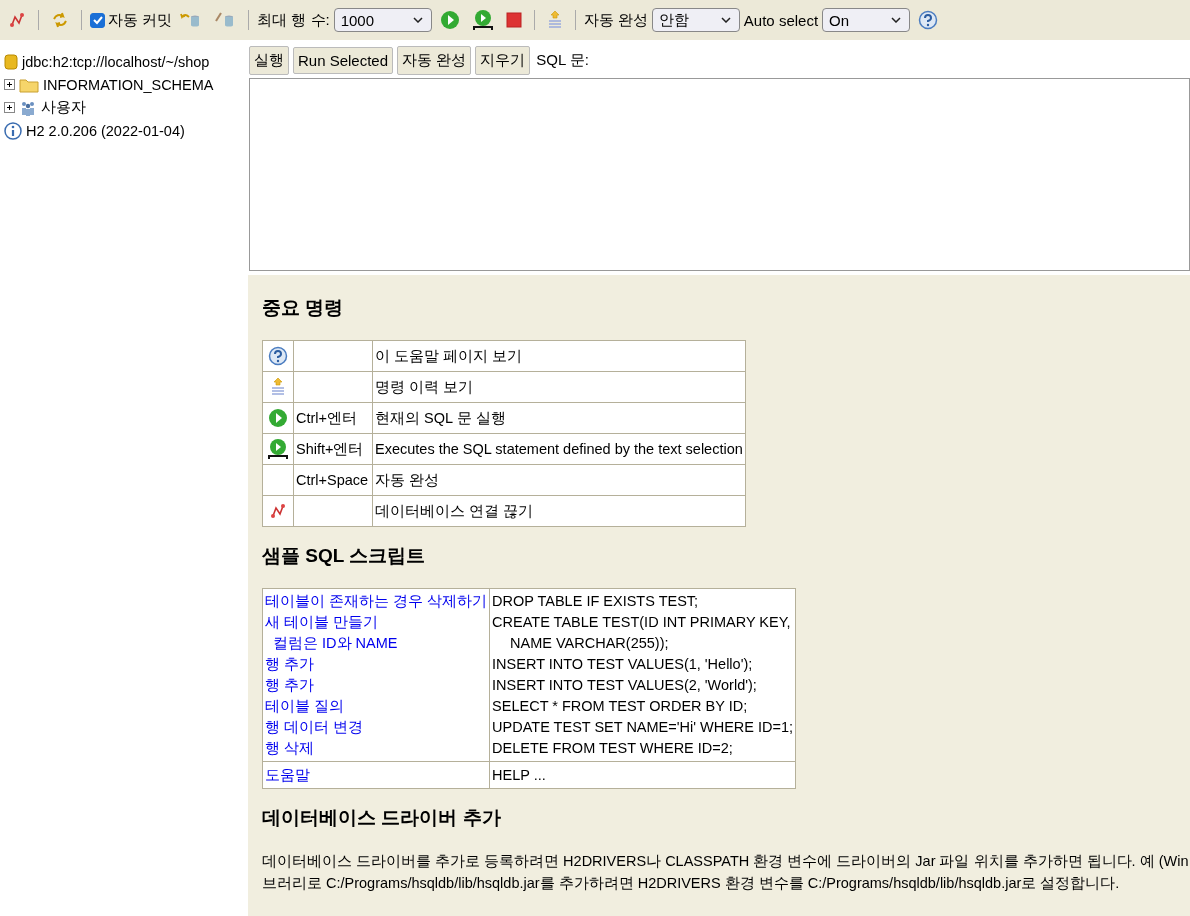 This screenshot has height=916, width=1190. I want to click on shortcut-text: Ctrl+엔터, so click(327, 417).